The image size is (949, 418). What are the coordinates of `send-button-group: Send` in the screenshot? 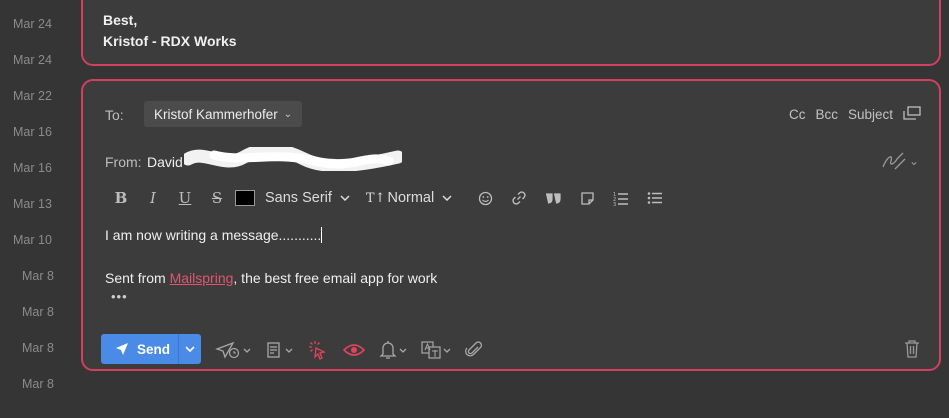 It's located at (151, 349).